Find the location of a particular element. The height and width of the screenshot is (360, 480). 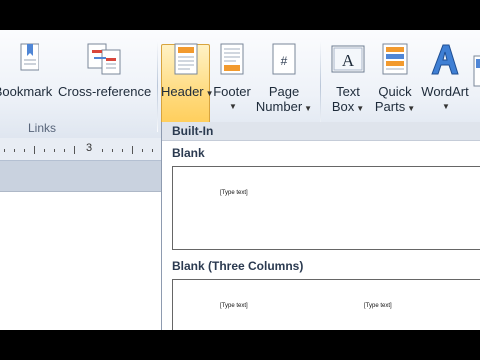

quick-parts-label-line2: Parts ▼ is located at coordinates (395, 106).